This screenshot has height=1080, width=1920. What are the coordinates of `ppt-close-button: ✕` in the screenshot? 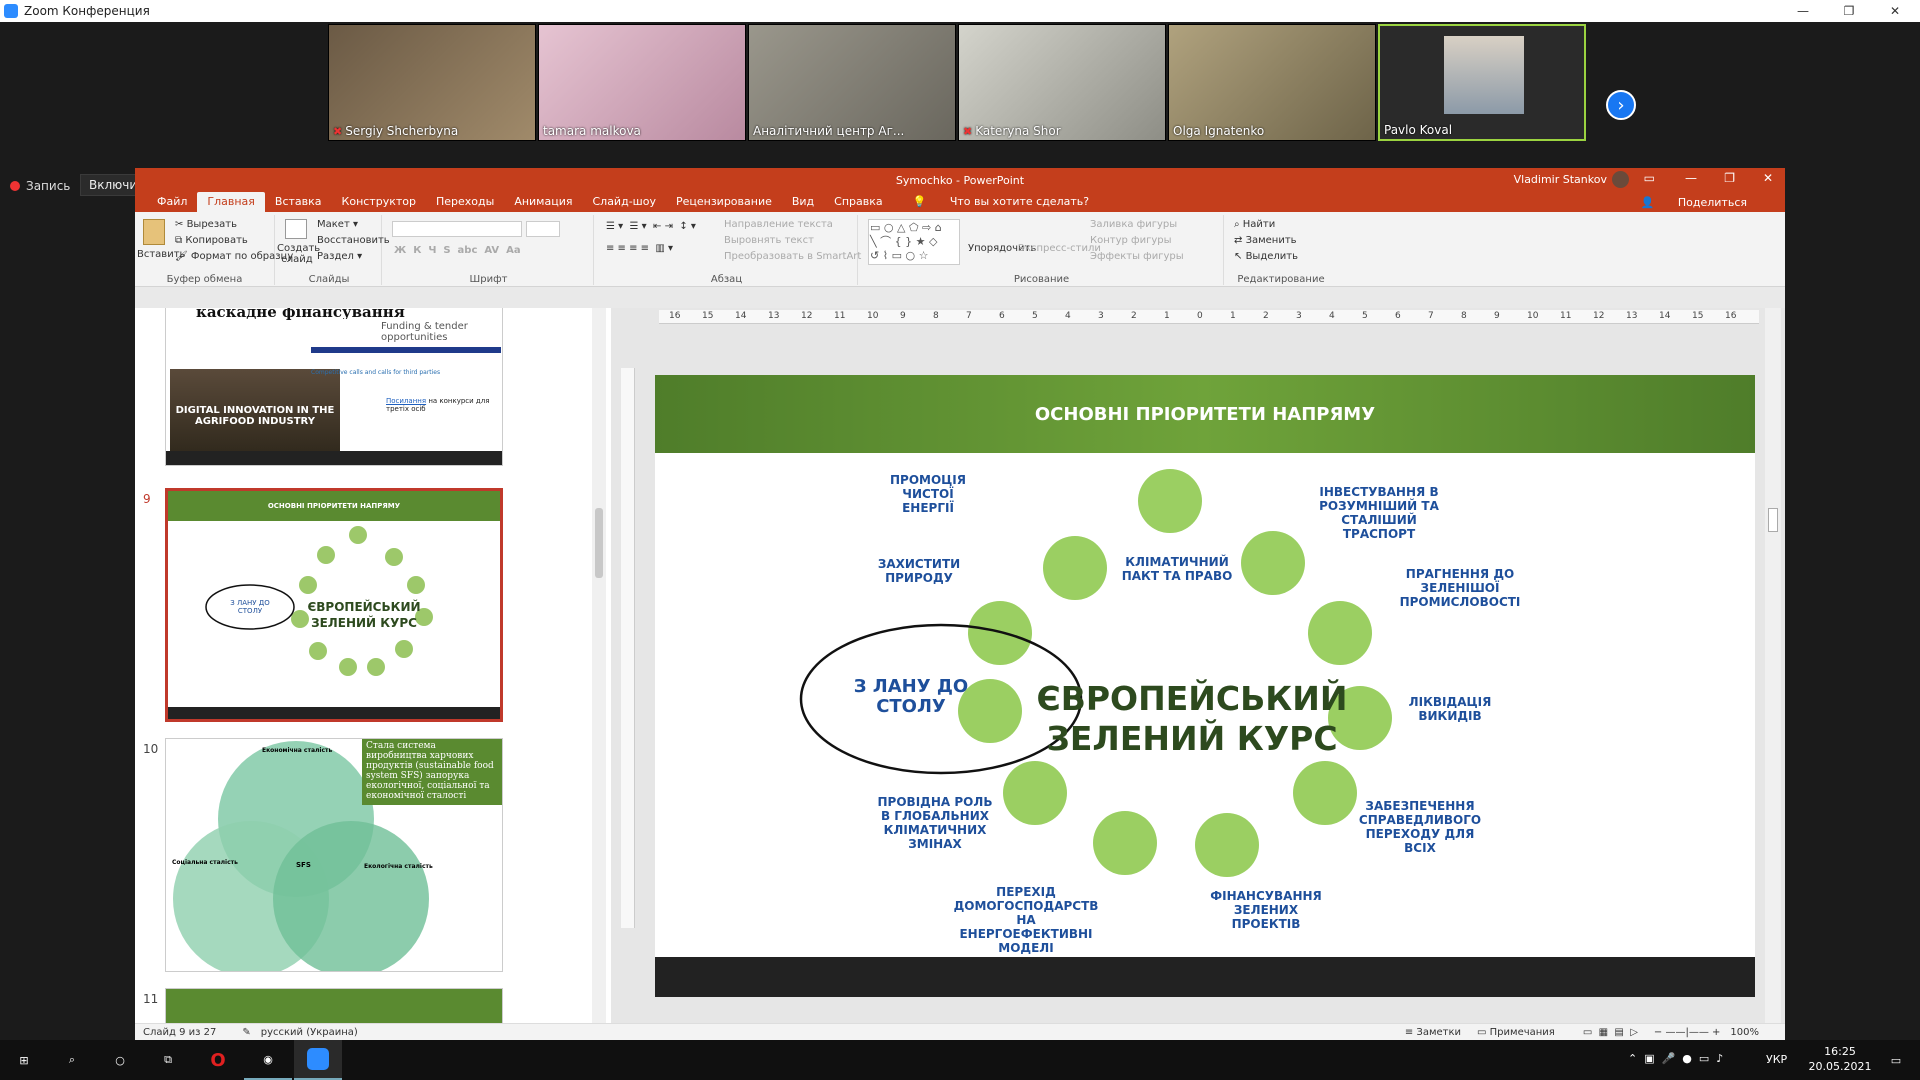 It's located at (1768, 178).